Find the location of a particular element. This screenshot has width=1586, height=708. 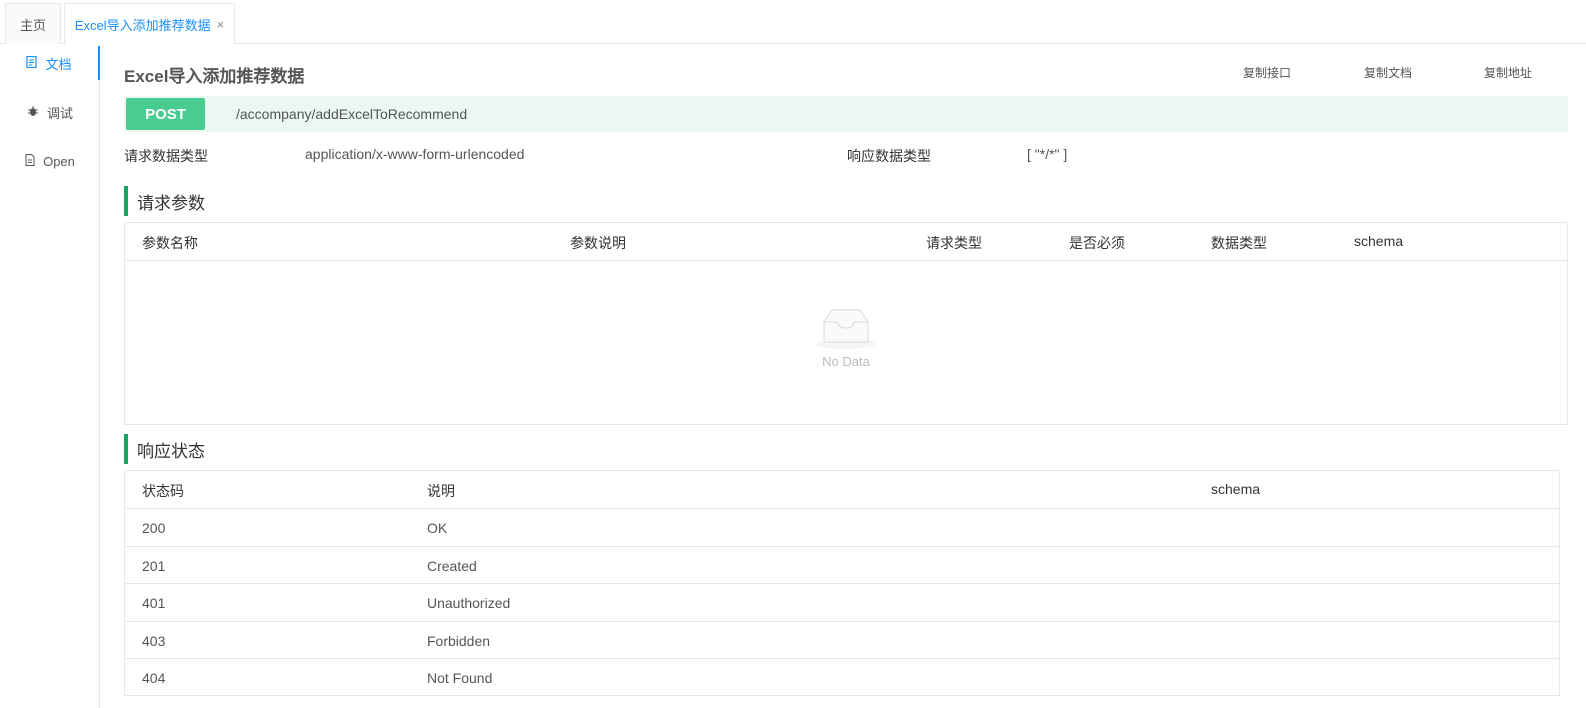

tab-bar: 主页 Excel导入添加推荐数据 × is located at coordinates (793, 22).